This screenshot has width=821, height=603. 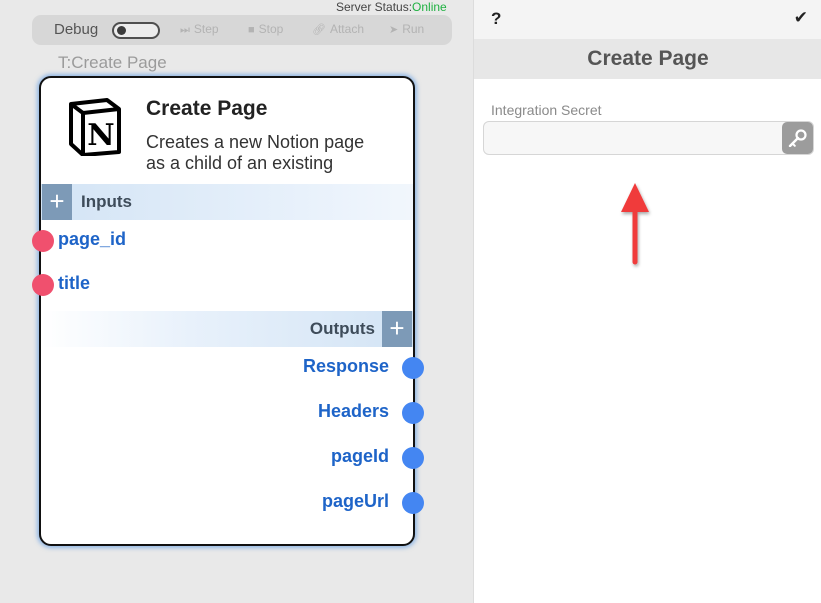 I want to click on output-port-label: pageUrl, so click(x=355, y=501).